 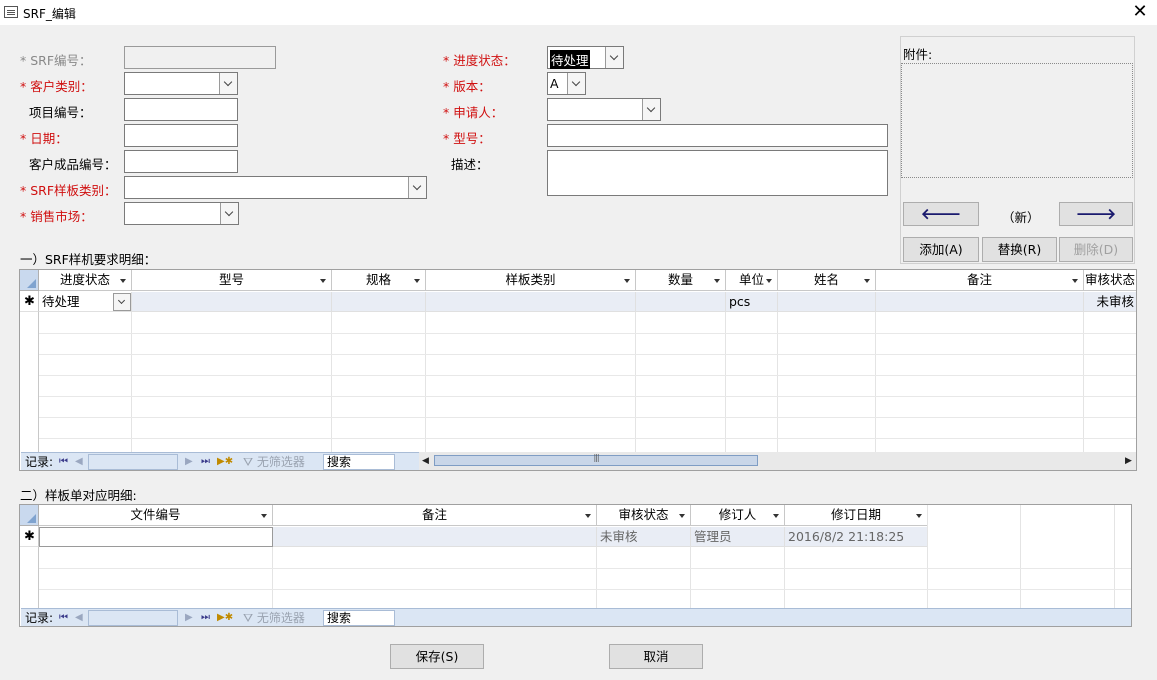 I want to click on col-header: 规格, so click(x=379, y=280).